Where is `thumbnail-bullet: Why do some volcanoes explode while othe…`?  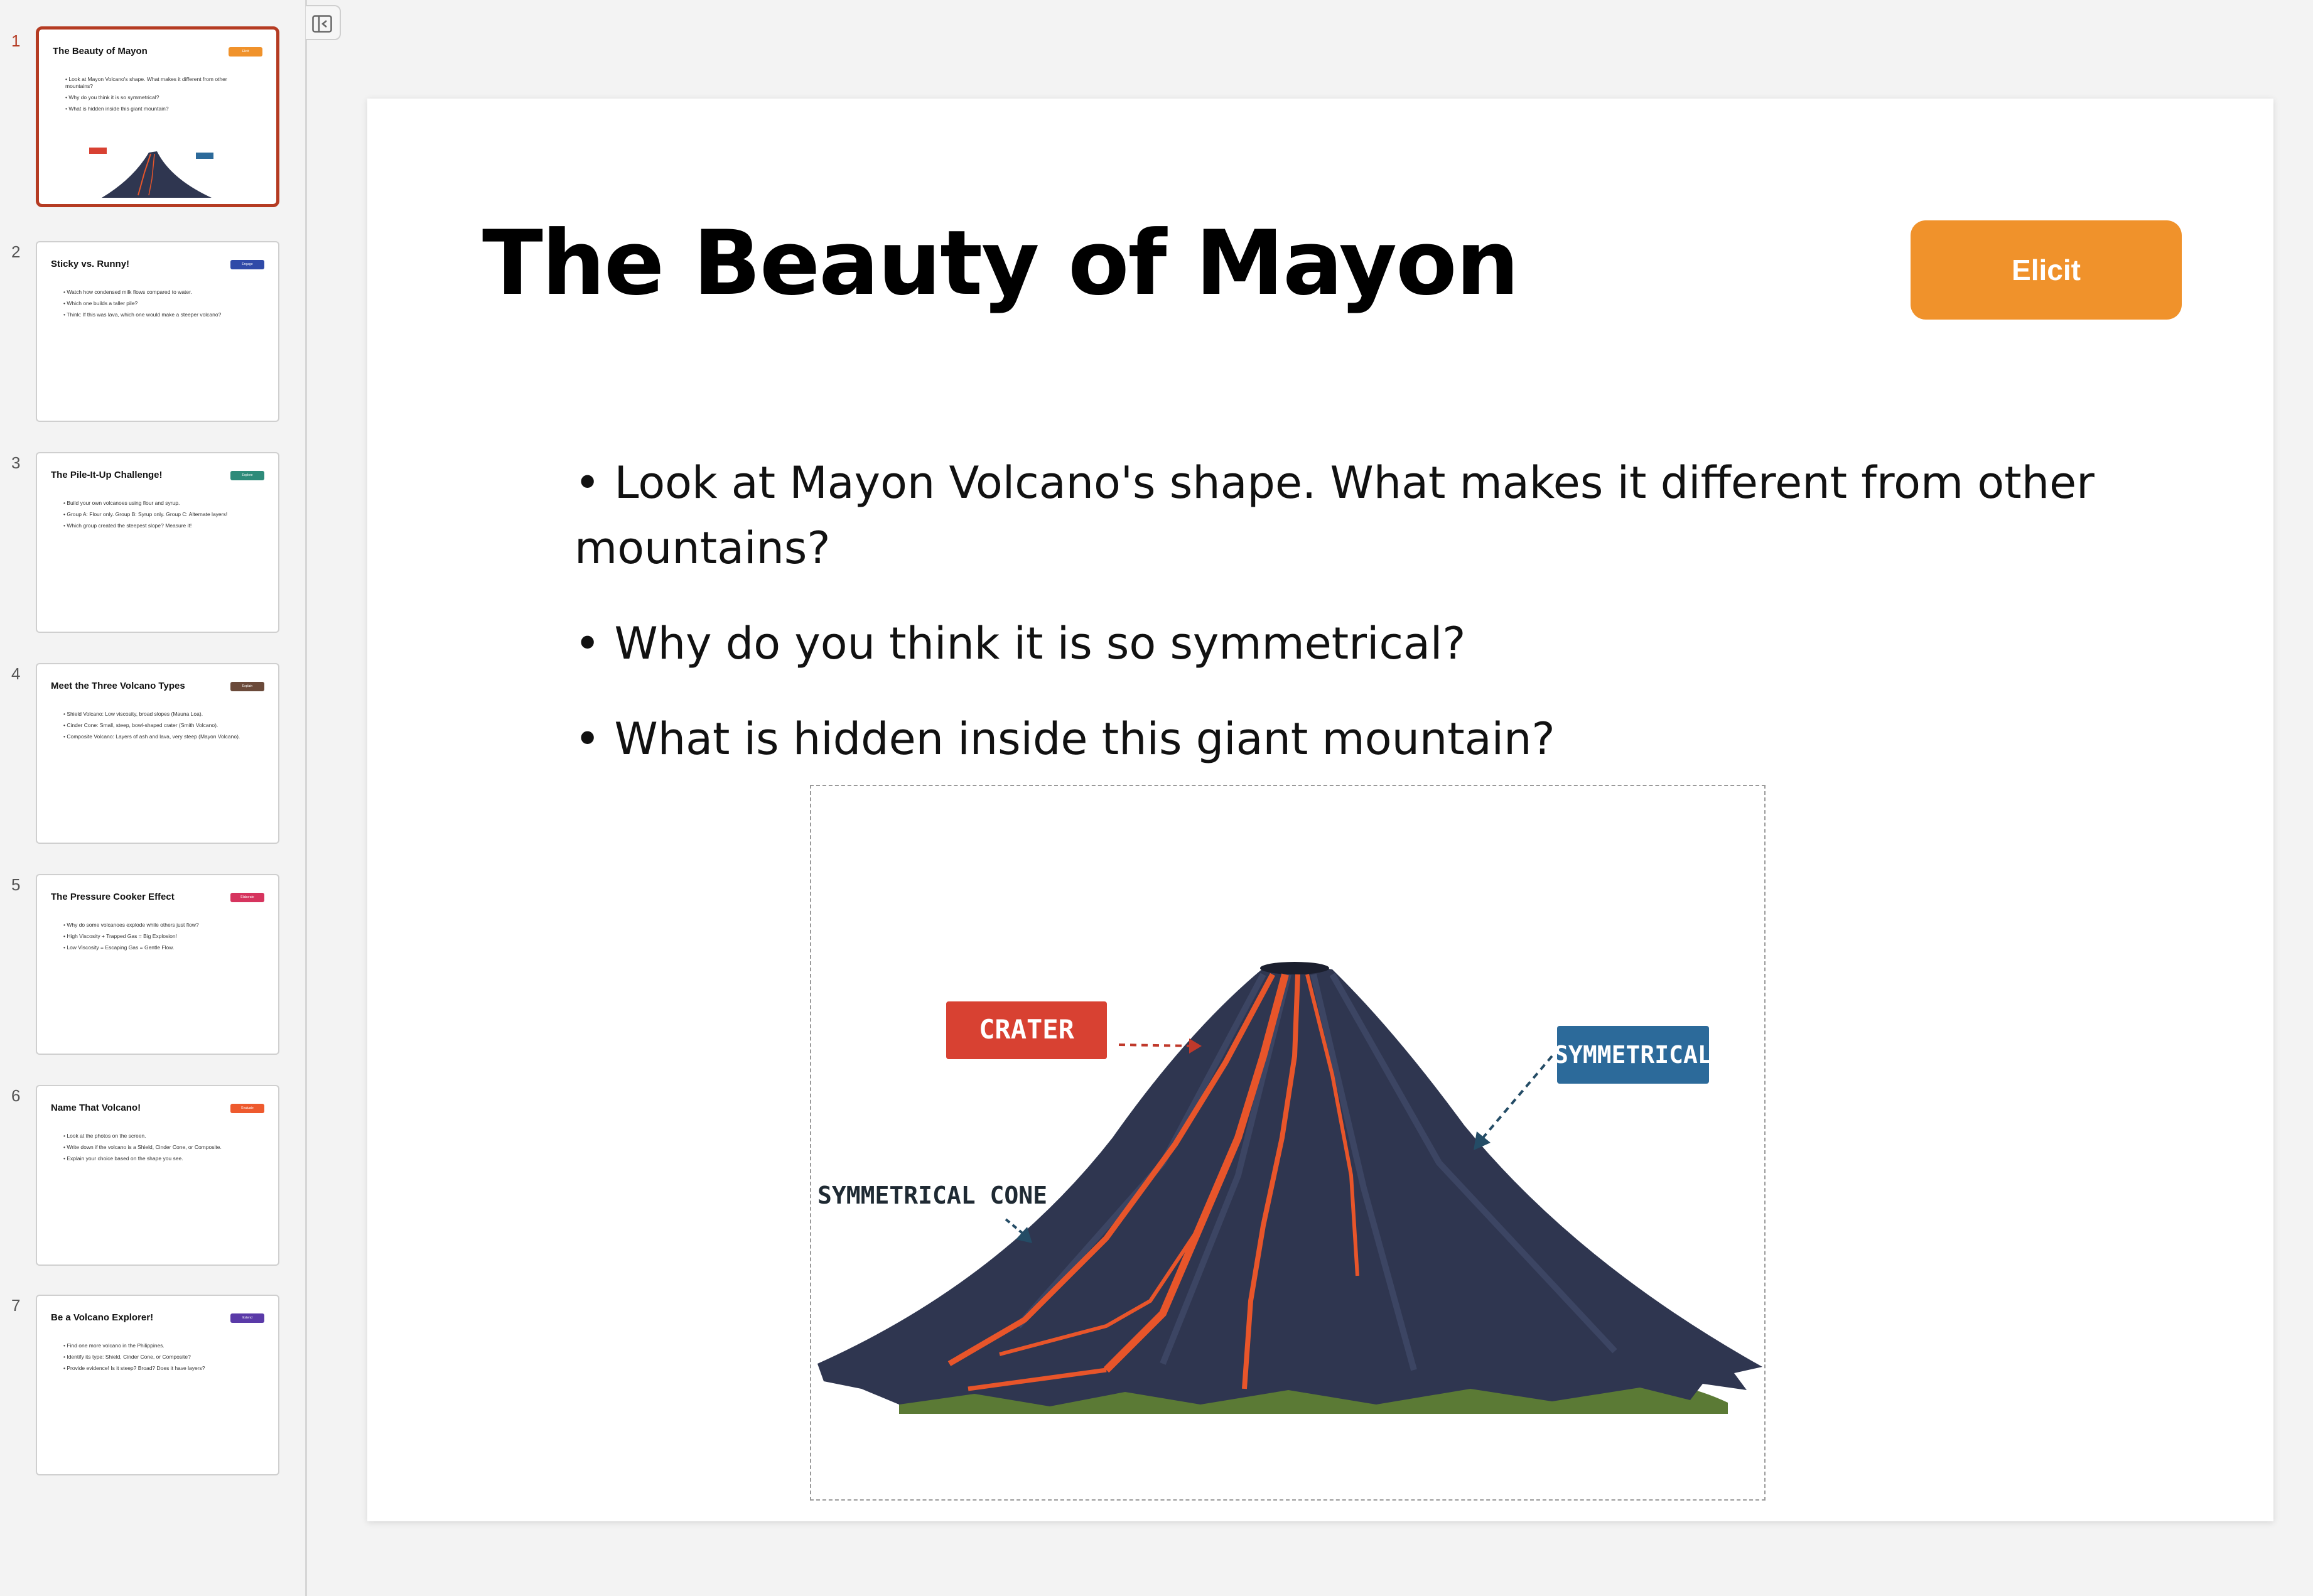
thumbnail-bullet: Why do some volcanoes explode while othe… is located at coordinates (157, 925).